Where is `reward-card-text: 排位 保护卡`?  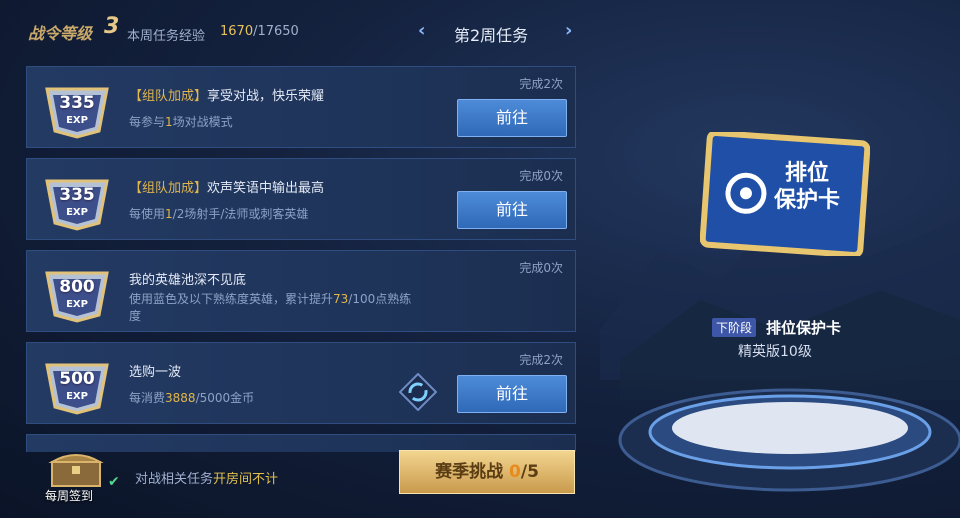 reward-card-text: 排位 保护卡 is located at coordinates (807, 187).